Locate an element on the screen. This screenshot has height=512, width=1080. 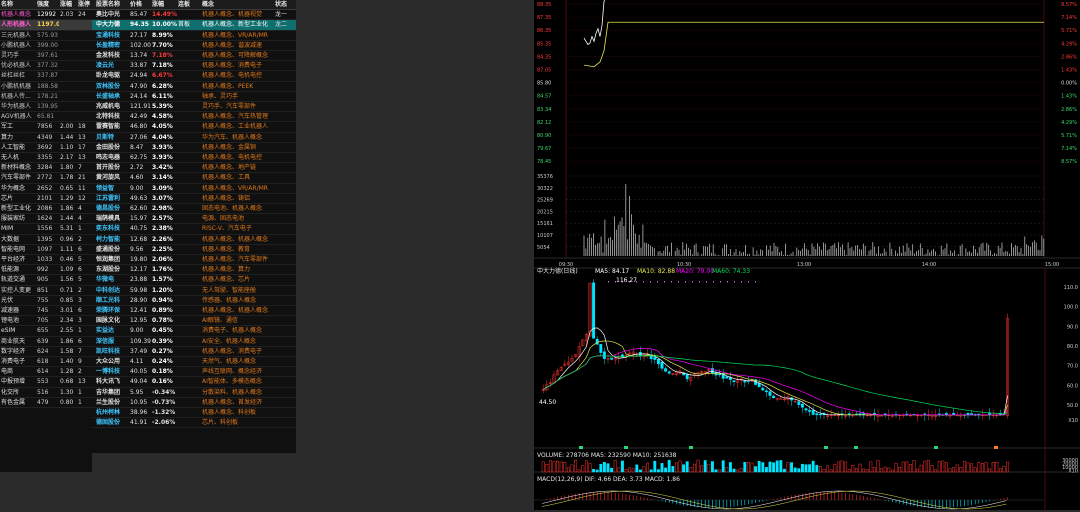
sector-strength: 188.58 is located at coordinates (47, 86).